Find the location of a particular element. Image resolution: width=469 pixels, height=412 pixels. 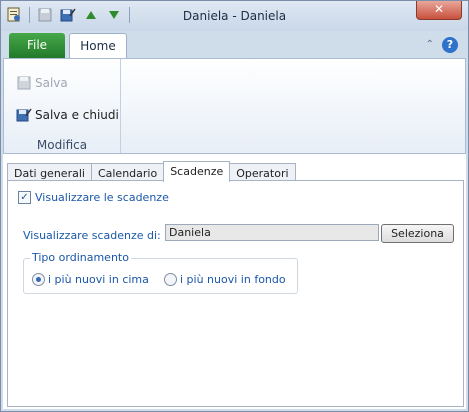

ribbon-group-modifica: Salva Salva e chiudi Modifica is located at coordinates (62, 106).